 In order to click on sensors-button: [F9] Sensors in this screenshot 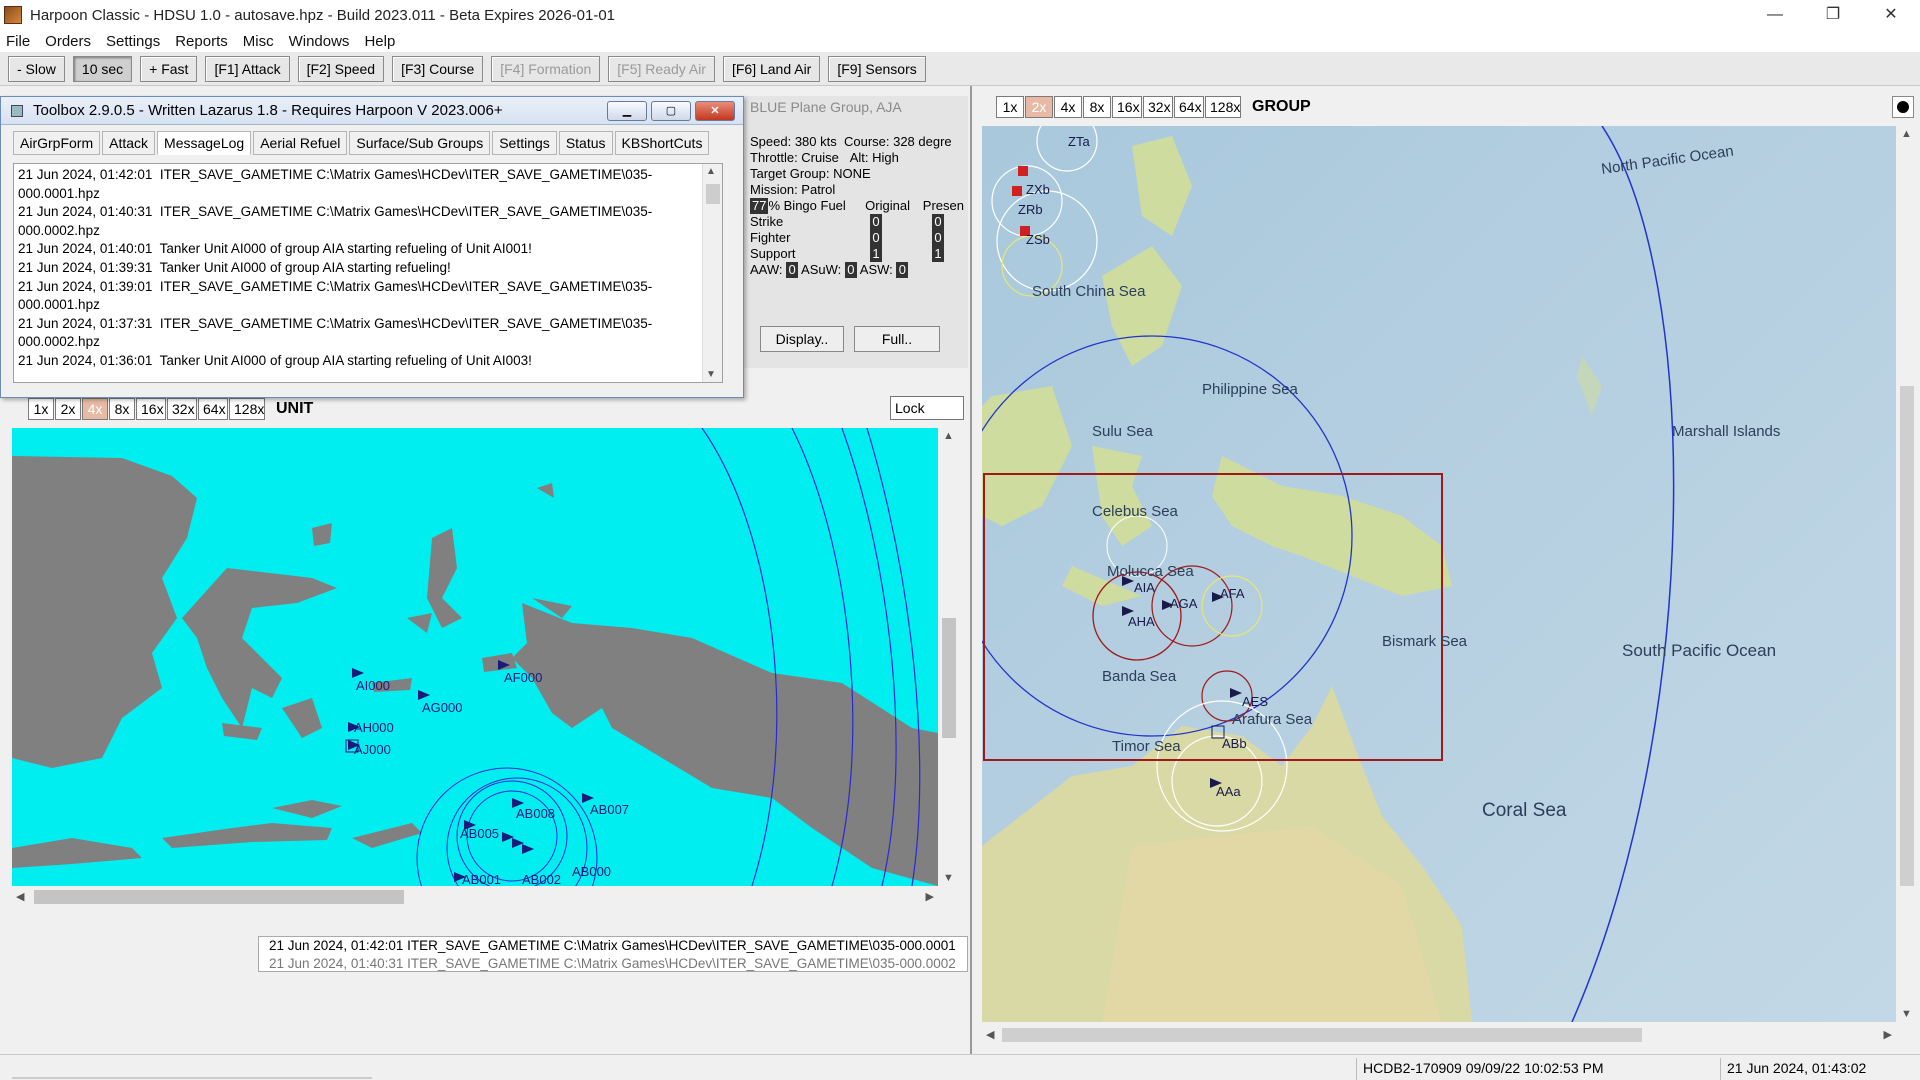, I will do `click(877, 68)`.